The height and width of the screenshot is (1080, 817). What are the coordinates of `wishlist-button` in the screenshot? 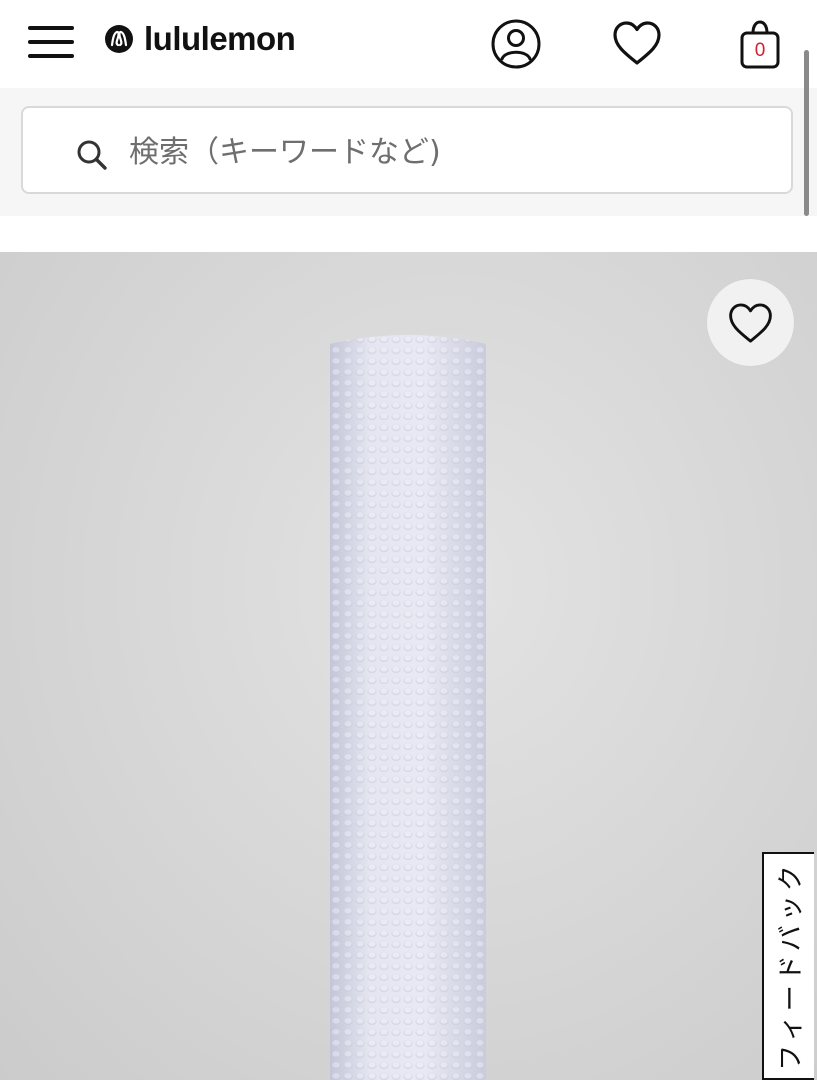 It's located at (637, 44).